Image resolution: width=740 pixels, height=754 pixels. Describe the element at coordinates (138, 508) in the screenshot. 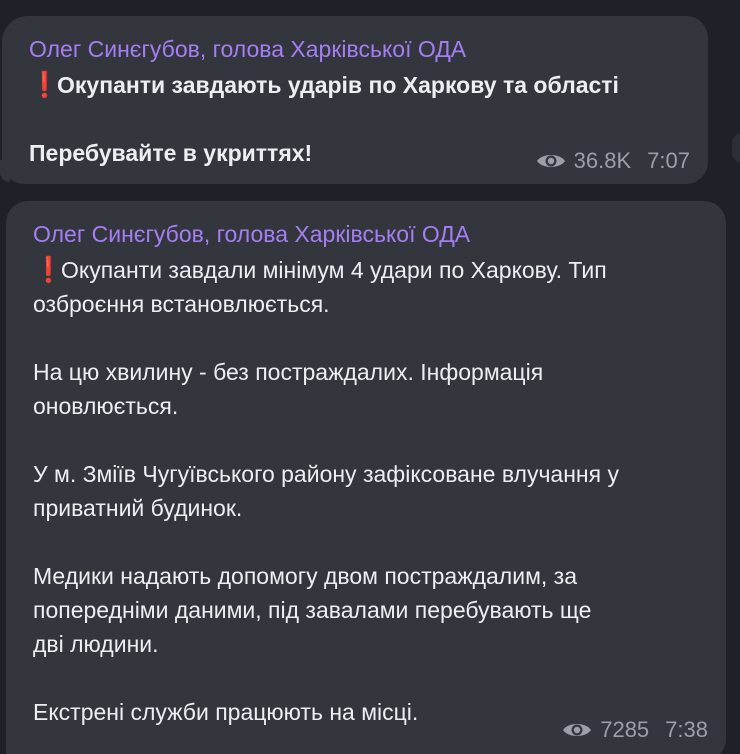

I see `message-text: приватний будинок.` at that location.